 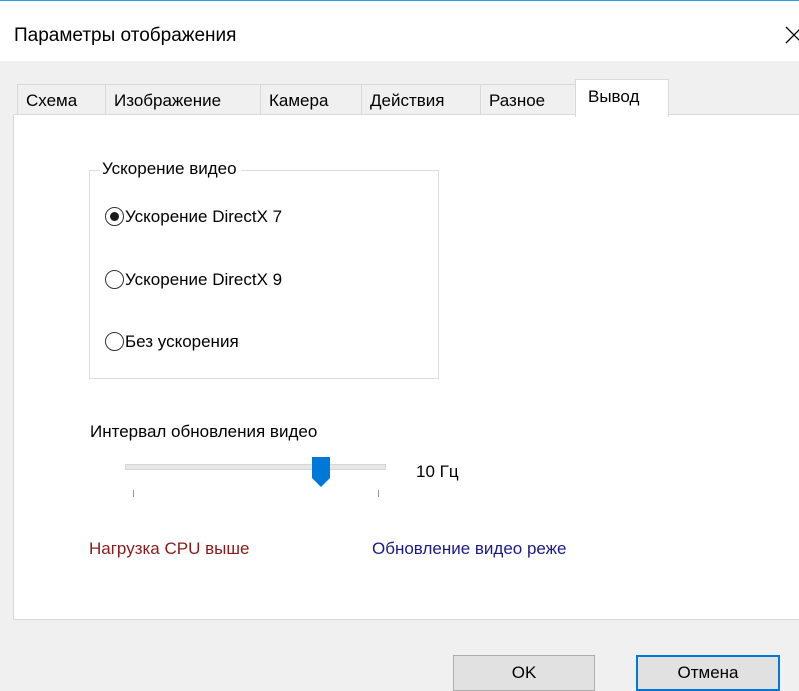 I want to click on radio-directx7: Ускорение DirectX 7, so click(x=225, y=217).